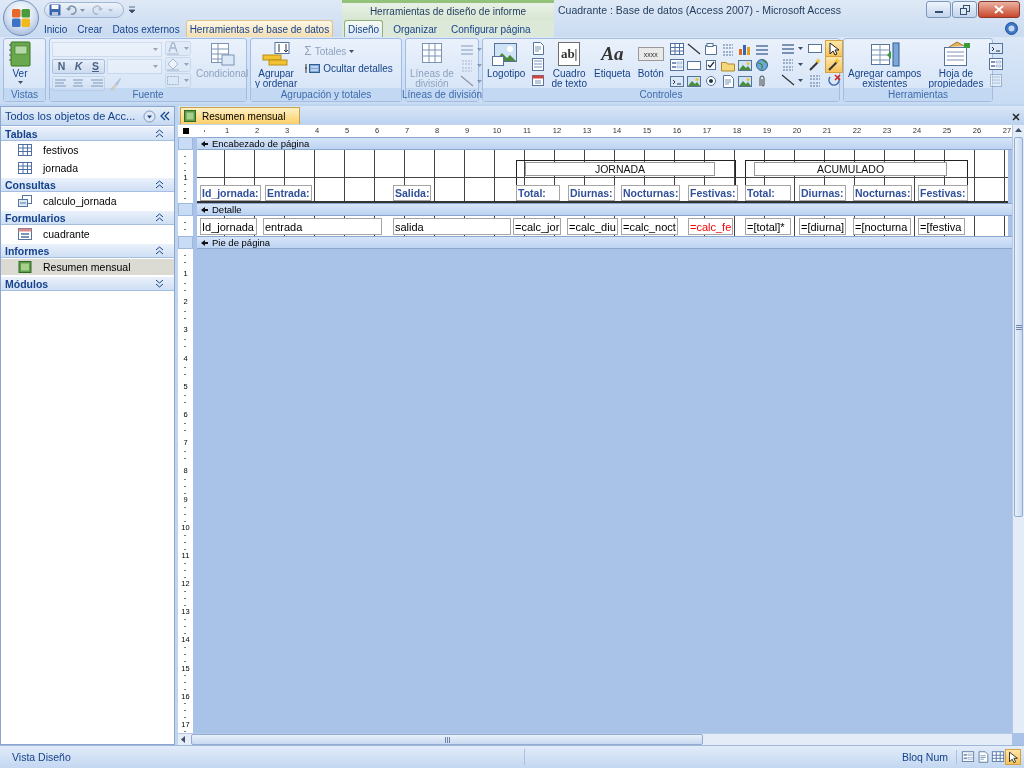  I want to click on rectangle-icon, so click(693, 65).